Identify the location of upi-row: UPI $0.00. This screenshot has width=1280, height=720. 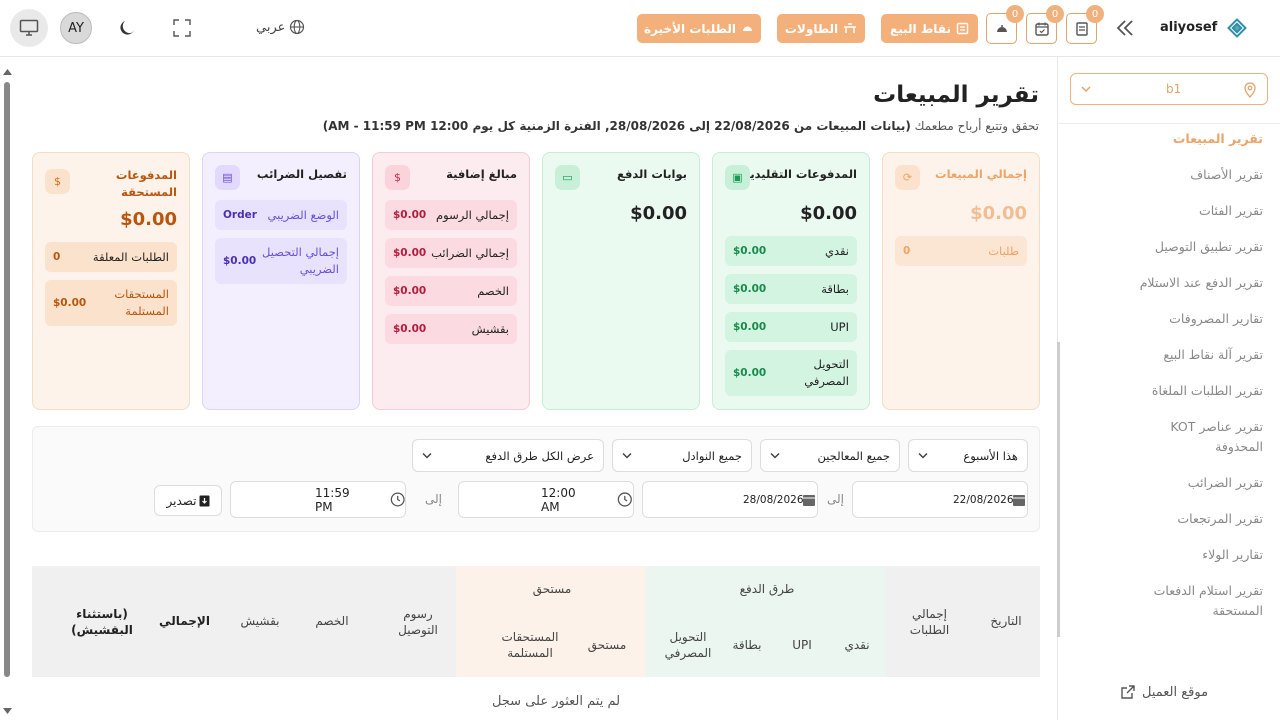
(791, 327).